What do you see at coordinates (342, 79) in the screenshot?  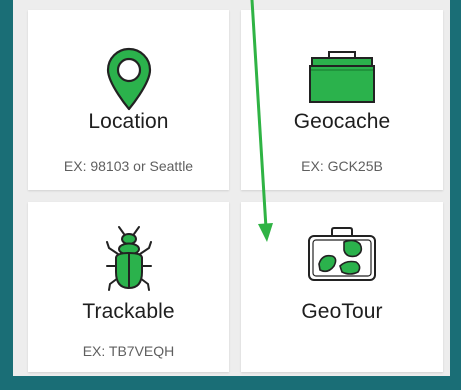 I see `ammo-can-icon` at bounding box center [342, 79].